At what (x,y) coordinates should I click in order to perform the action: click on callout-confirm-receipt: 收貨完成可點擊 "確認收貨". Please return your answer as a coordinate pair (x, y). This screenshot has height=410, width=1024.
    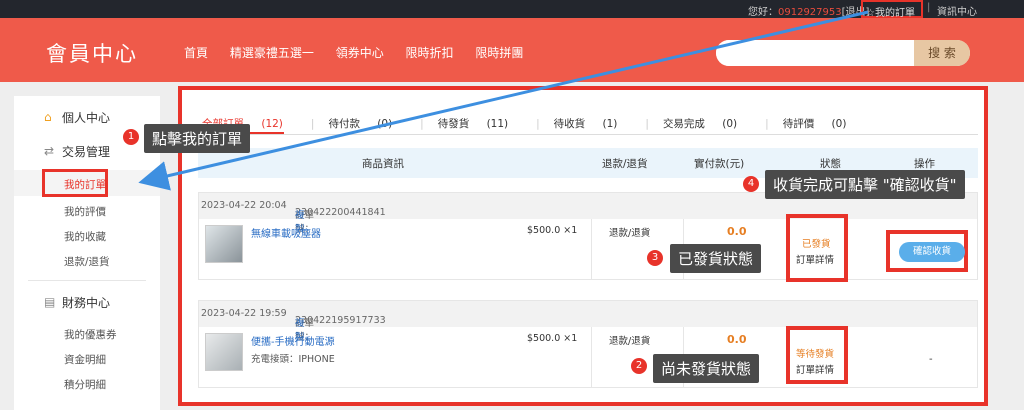
    Looking at the image, I should click on (865, 184).